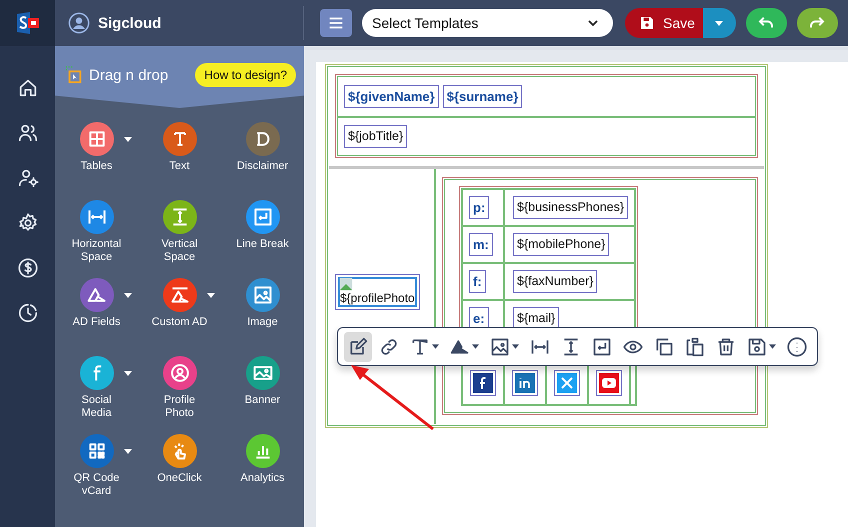 Image resolution: width=848 pixels, height=527 pixels. I want to click on template-select: Select Templates, so click(487, 23).